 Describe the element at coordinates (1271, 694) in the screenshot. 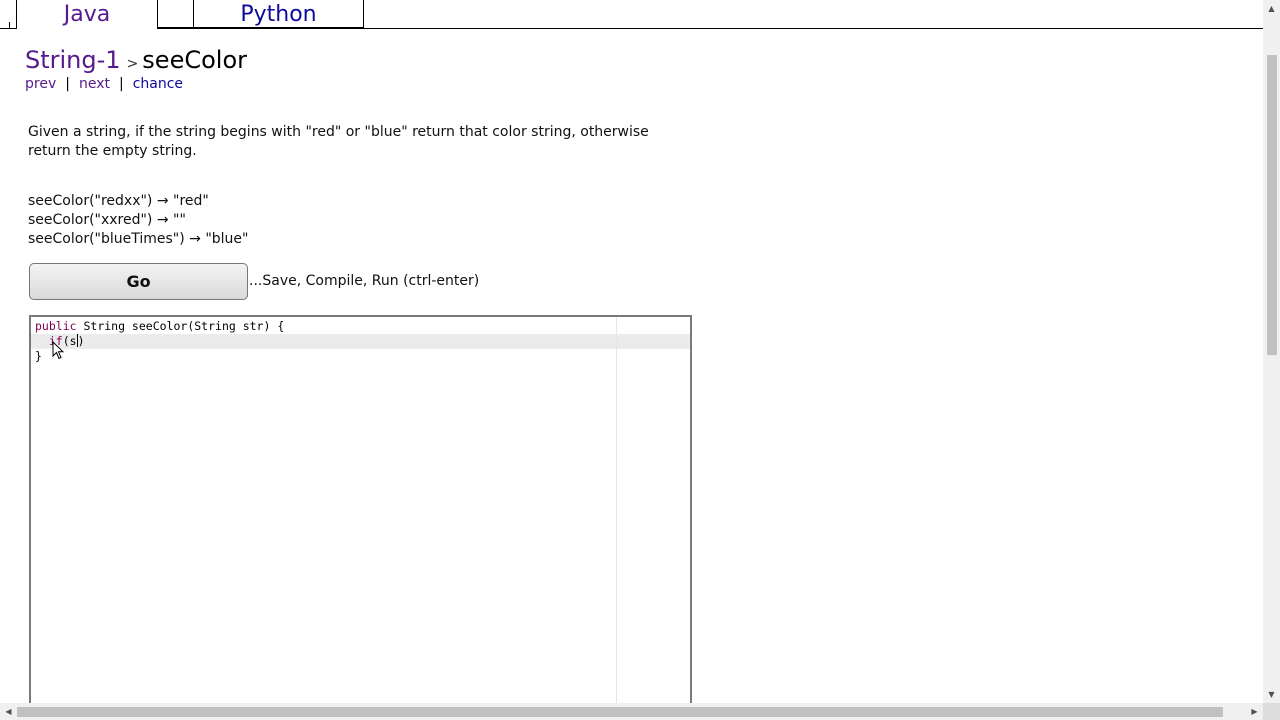

I see `scroll-down-icon: ▼` at that location.